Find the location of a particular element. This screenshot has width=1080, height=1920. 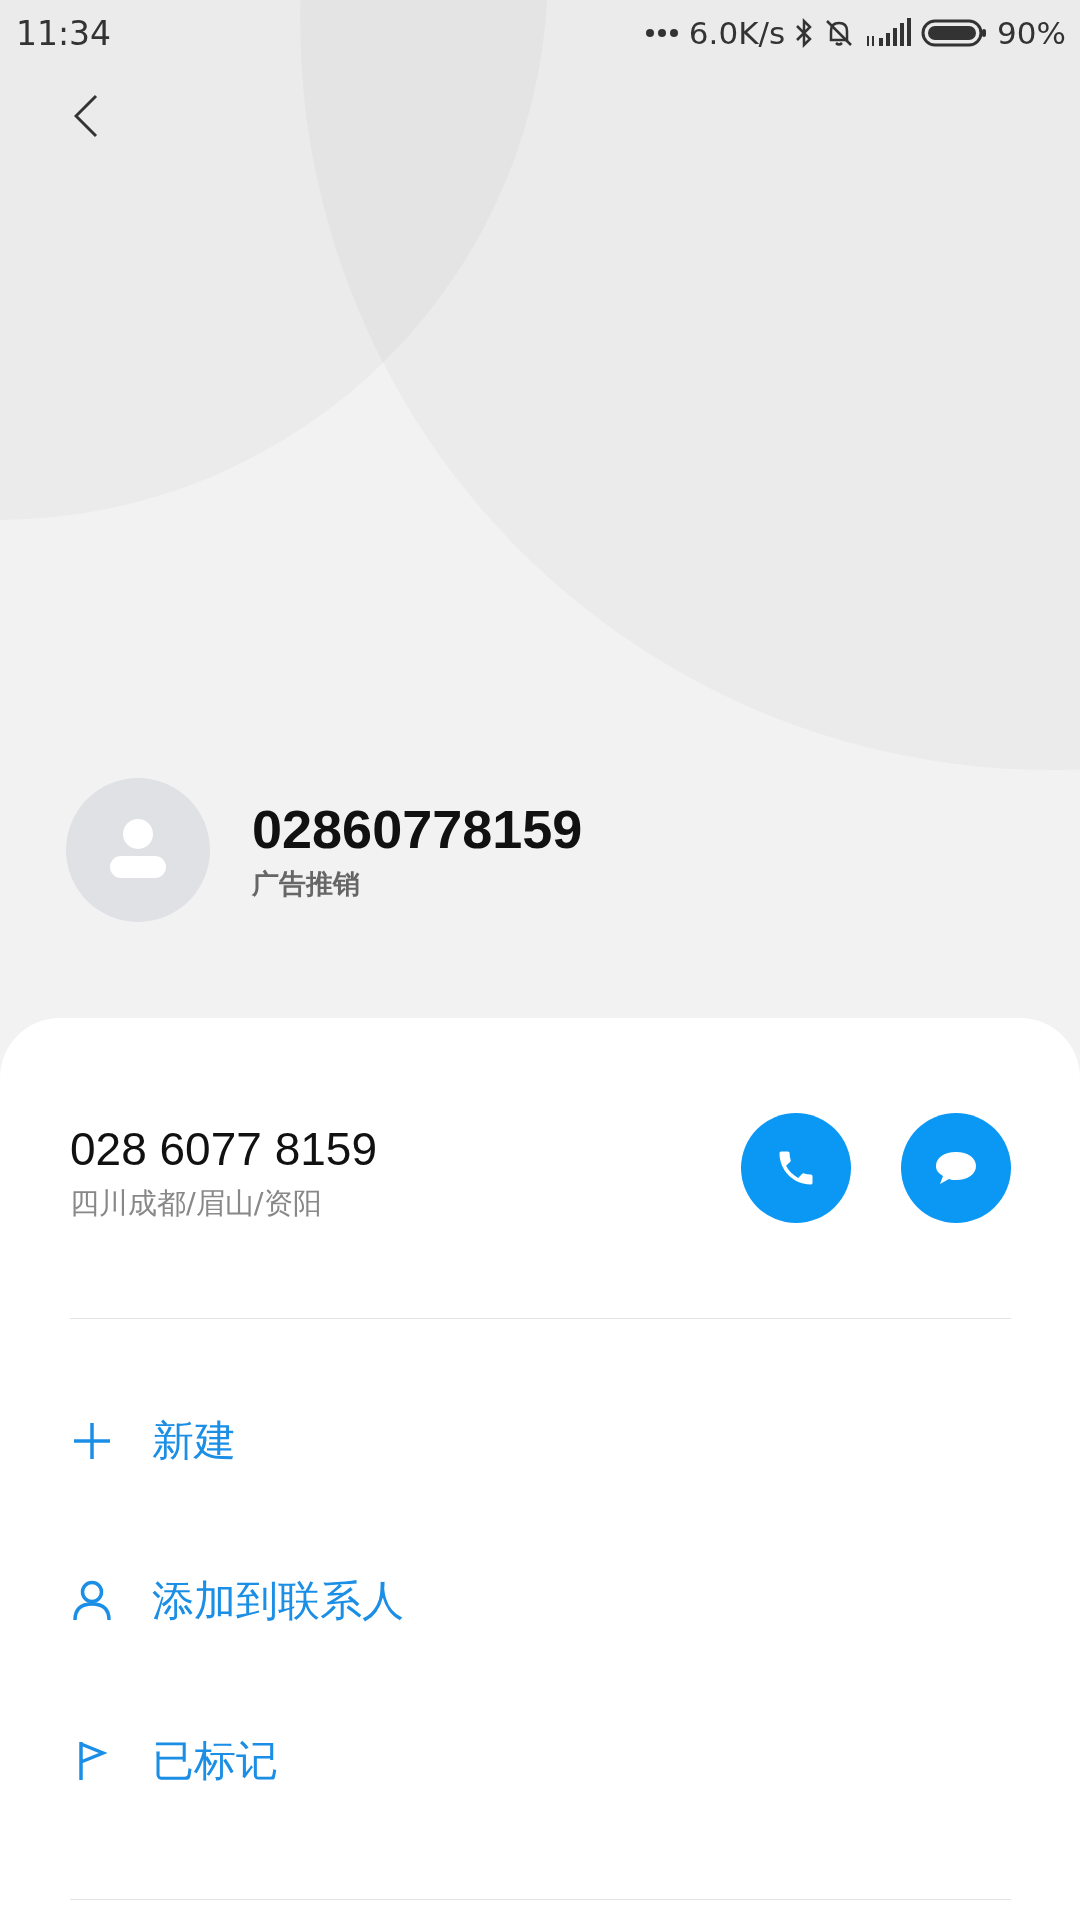

network-speed: 6.0K/s is located at coordinates (737, 33).